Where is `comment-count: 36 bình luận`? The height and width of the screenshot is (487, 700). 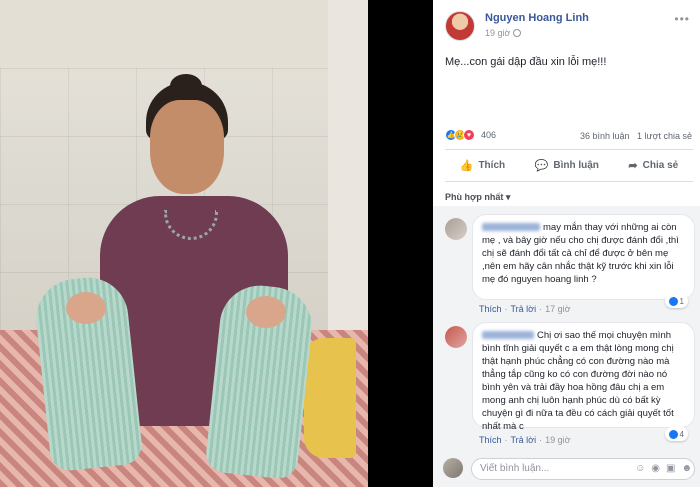 comment-count: 36 bình luận is located at coordinates (605, 136).